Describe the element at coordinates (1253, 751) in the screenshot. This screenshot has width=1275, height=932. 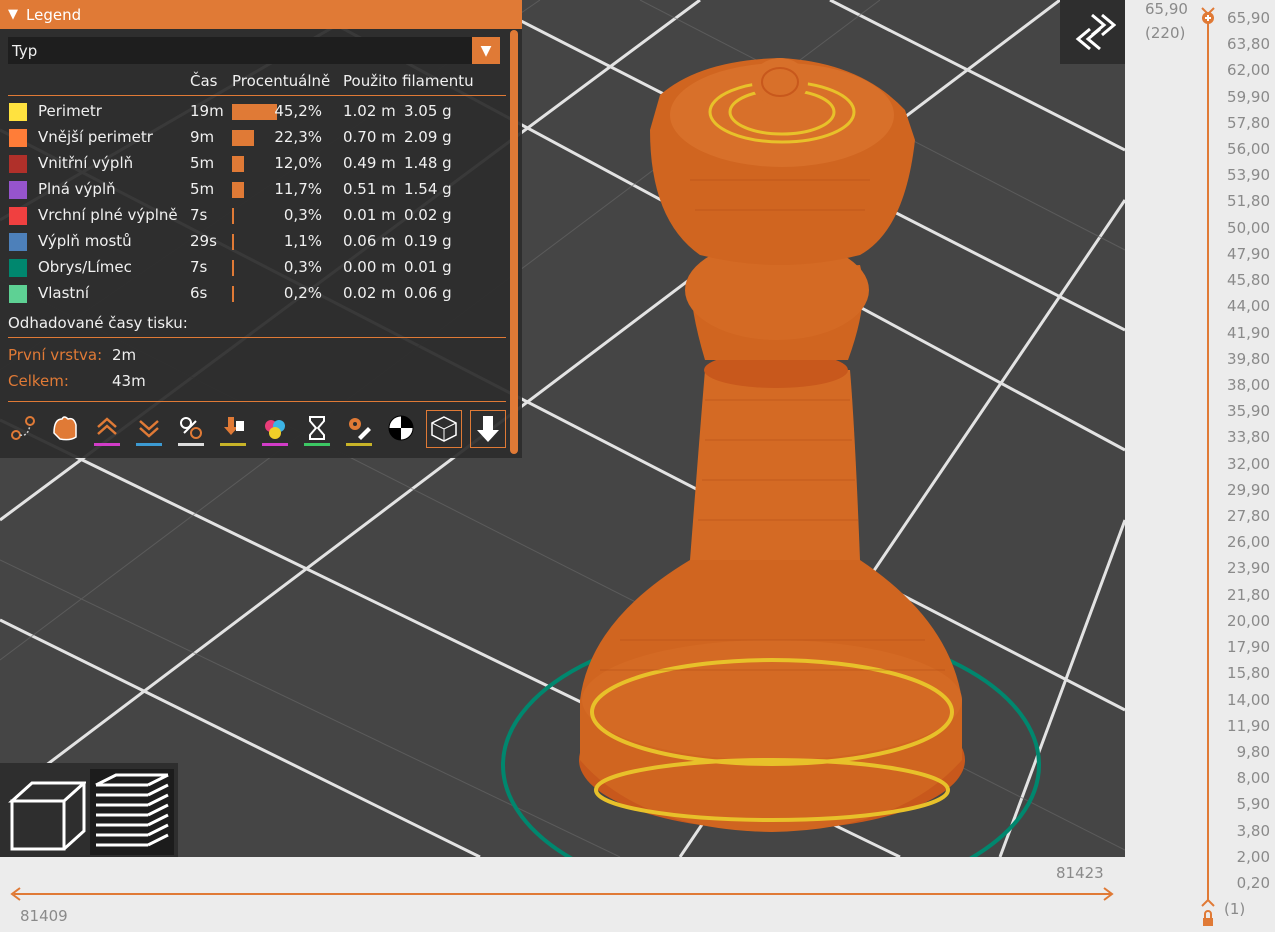
I see `layer-height-tick: 9,80` at that location.